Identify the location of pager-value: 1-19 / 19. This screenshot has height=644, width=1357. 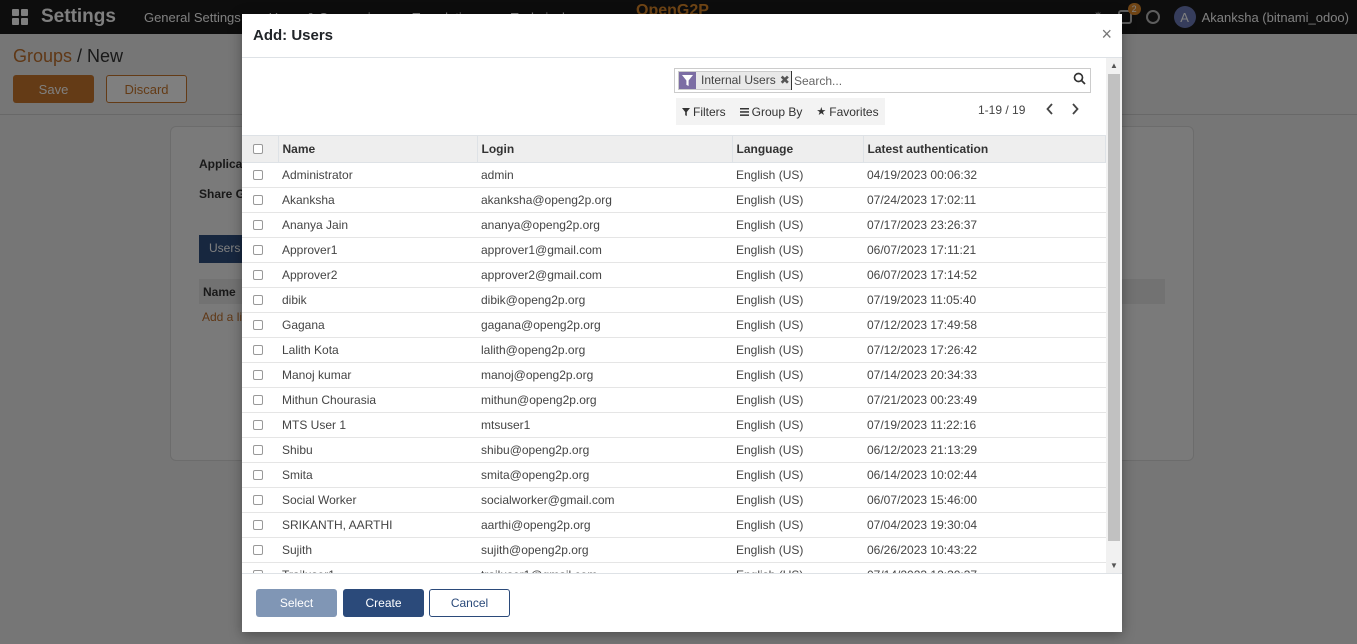
(1001, 110).